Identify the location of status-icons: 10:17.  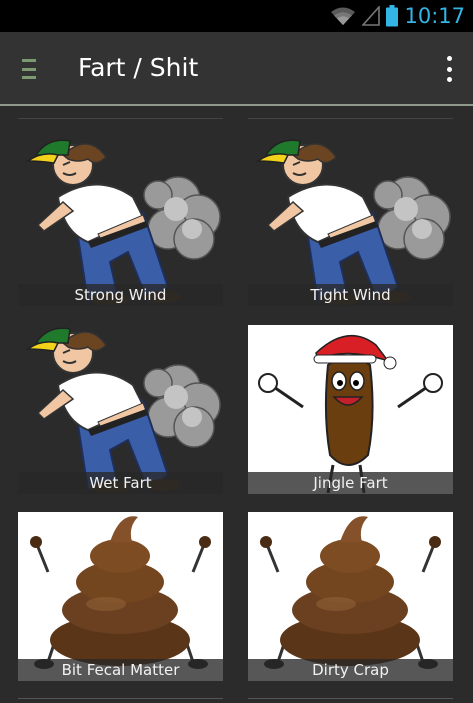
(397, 16).